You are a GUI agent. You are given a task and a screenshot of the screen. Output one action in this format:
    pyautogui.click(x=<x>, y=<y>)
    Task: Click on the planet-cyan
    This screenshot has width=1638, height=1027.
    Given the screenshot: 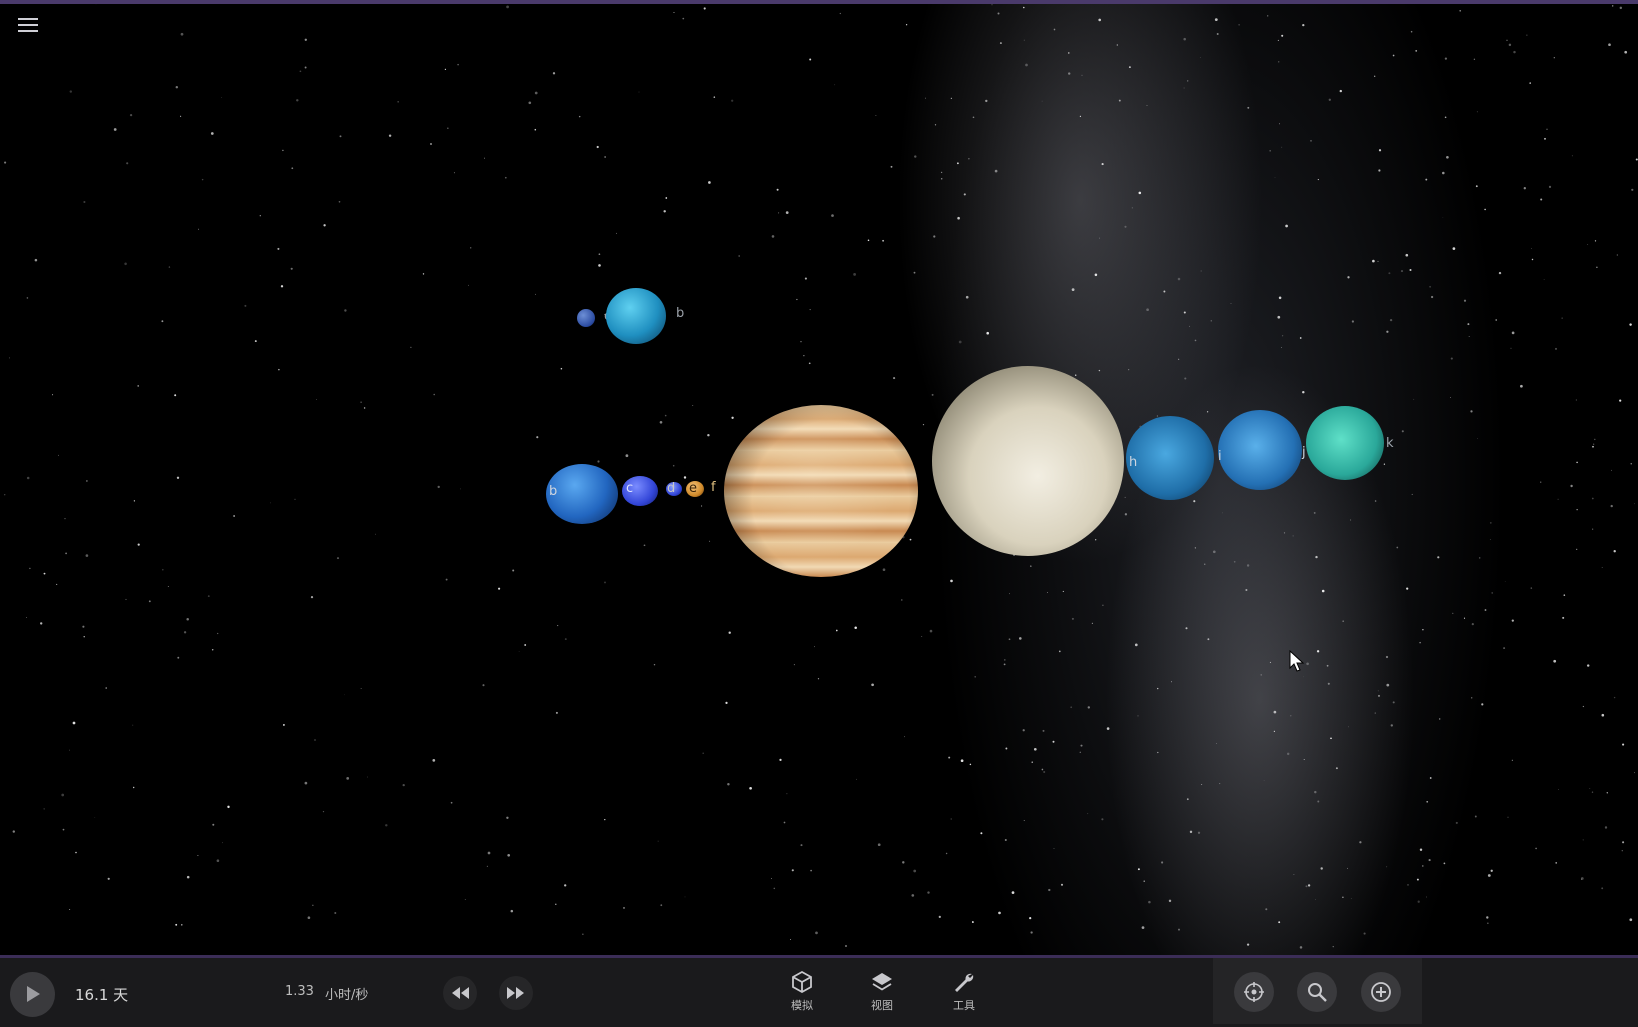 What is the action you would take?
    pyautogui.click(x=636, y=316)
    